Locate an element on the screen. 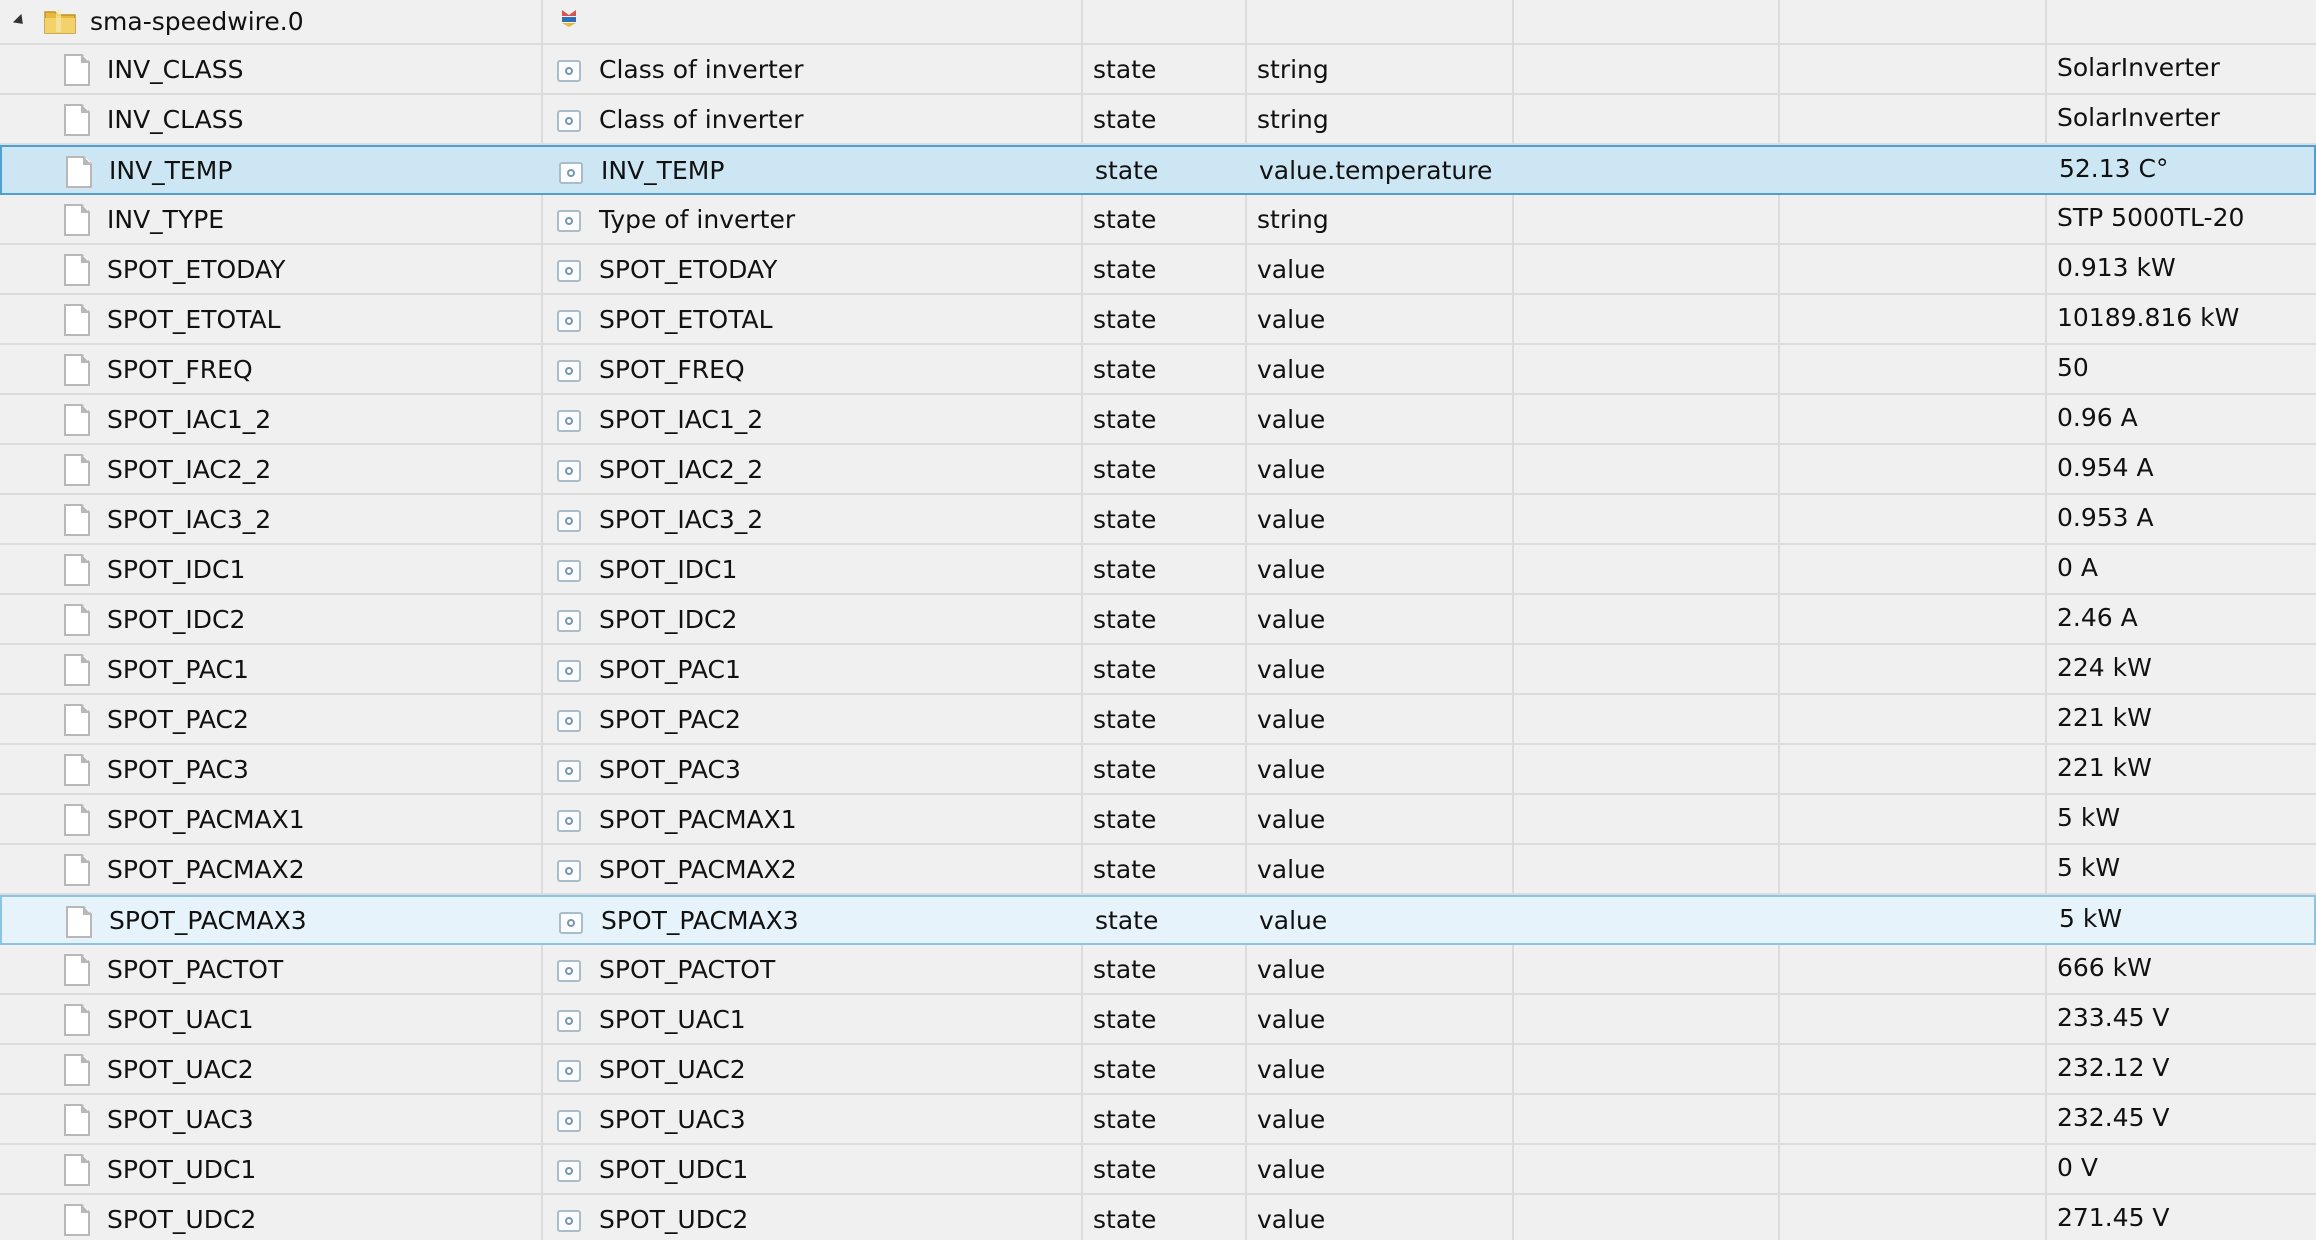  table-row: SPOT_UDC2 SPOT_UDC2 state value 271.45 V is located at coordinates (1158, 1217).